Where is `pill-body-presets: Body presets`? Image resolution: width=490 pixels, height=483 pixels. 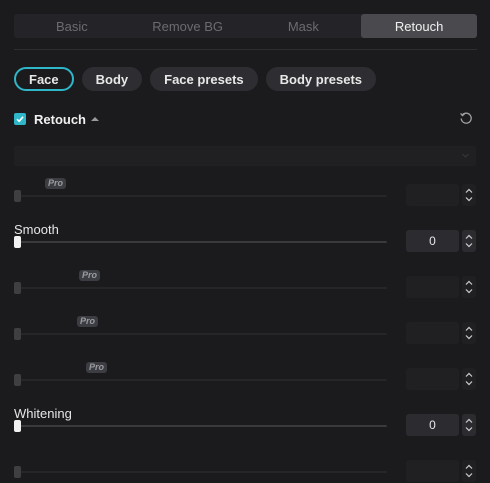
pill-body-presets: Body presets is located at coordinates (321, 79).